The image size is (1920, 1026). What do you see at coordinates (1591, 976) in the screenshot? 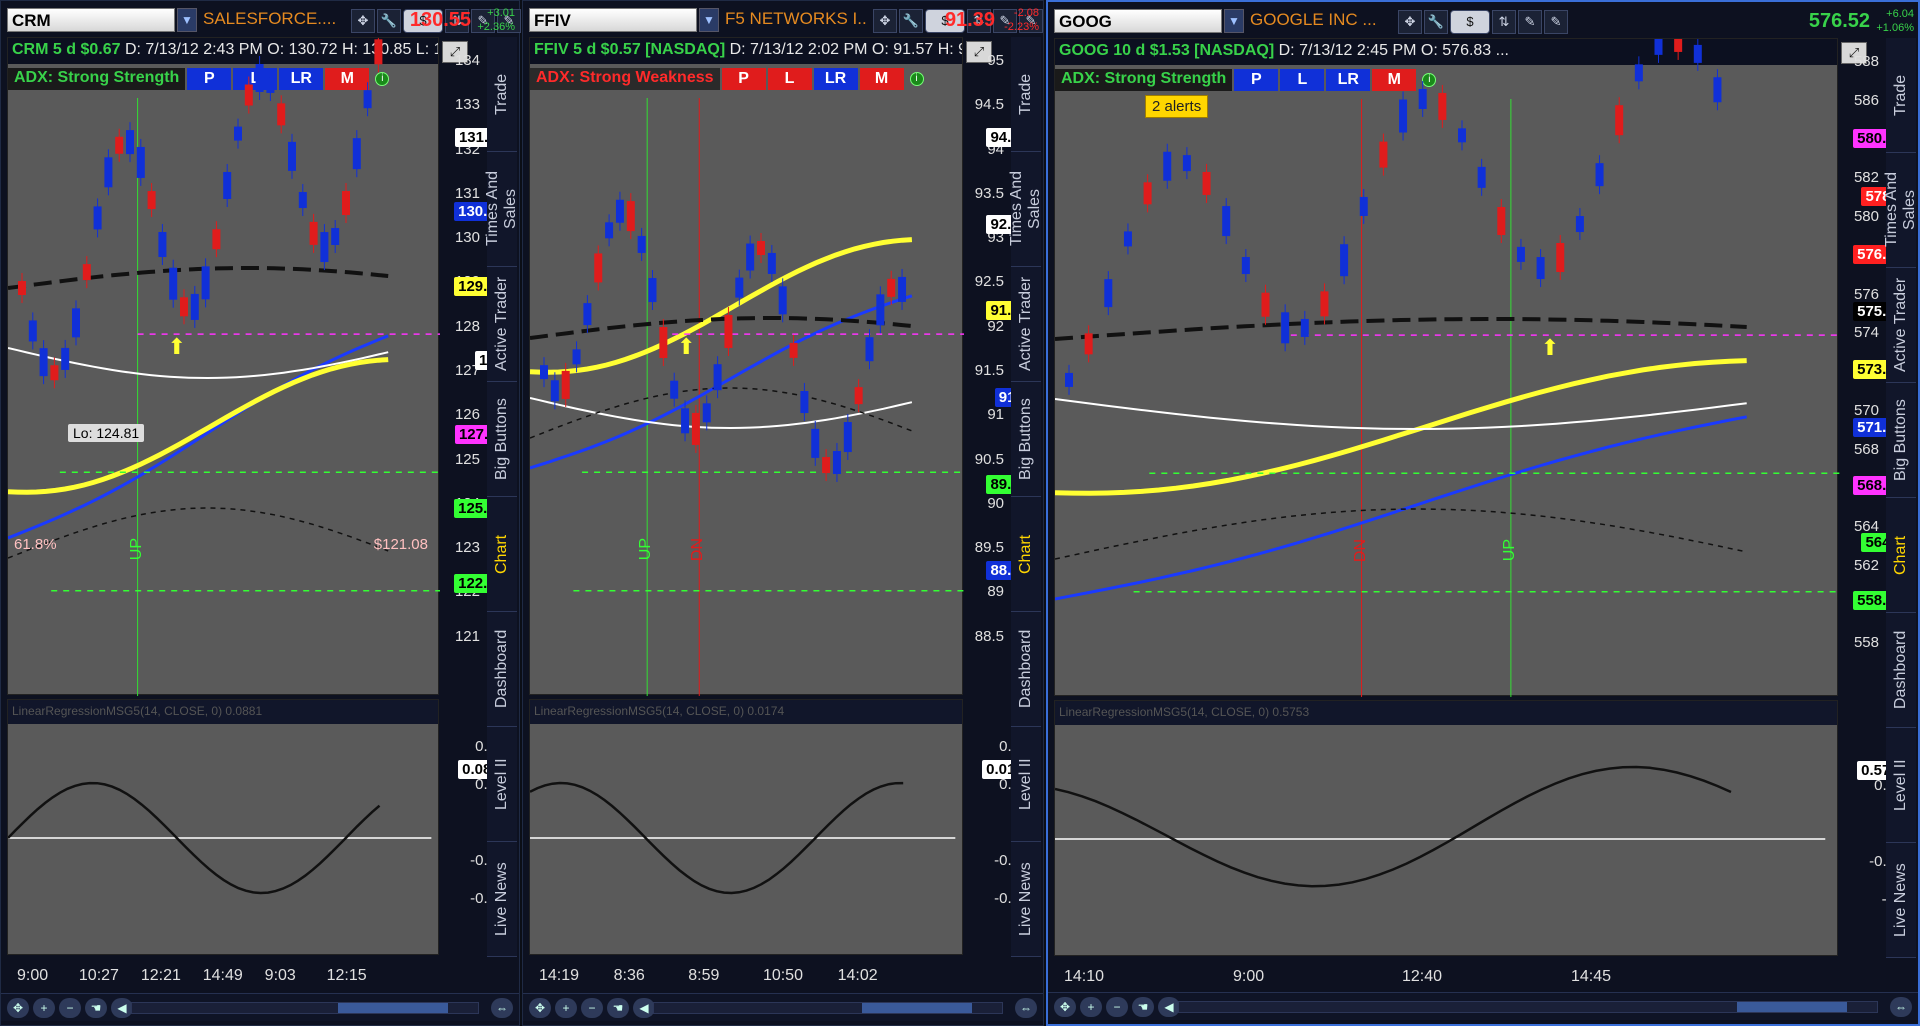
I see `time-tick: 14:45` at bounding box center [1591, 976].